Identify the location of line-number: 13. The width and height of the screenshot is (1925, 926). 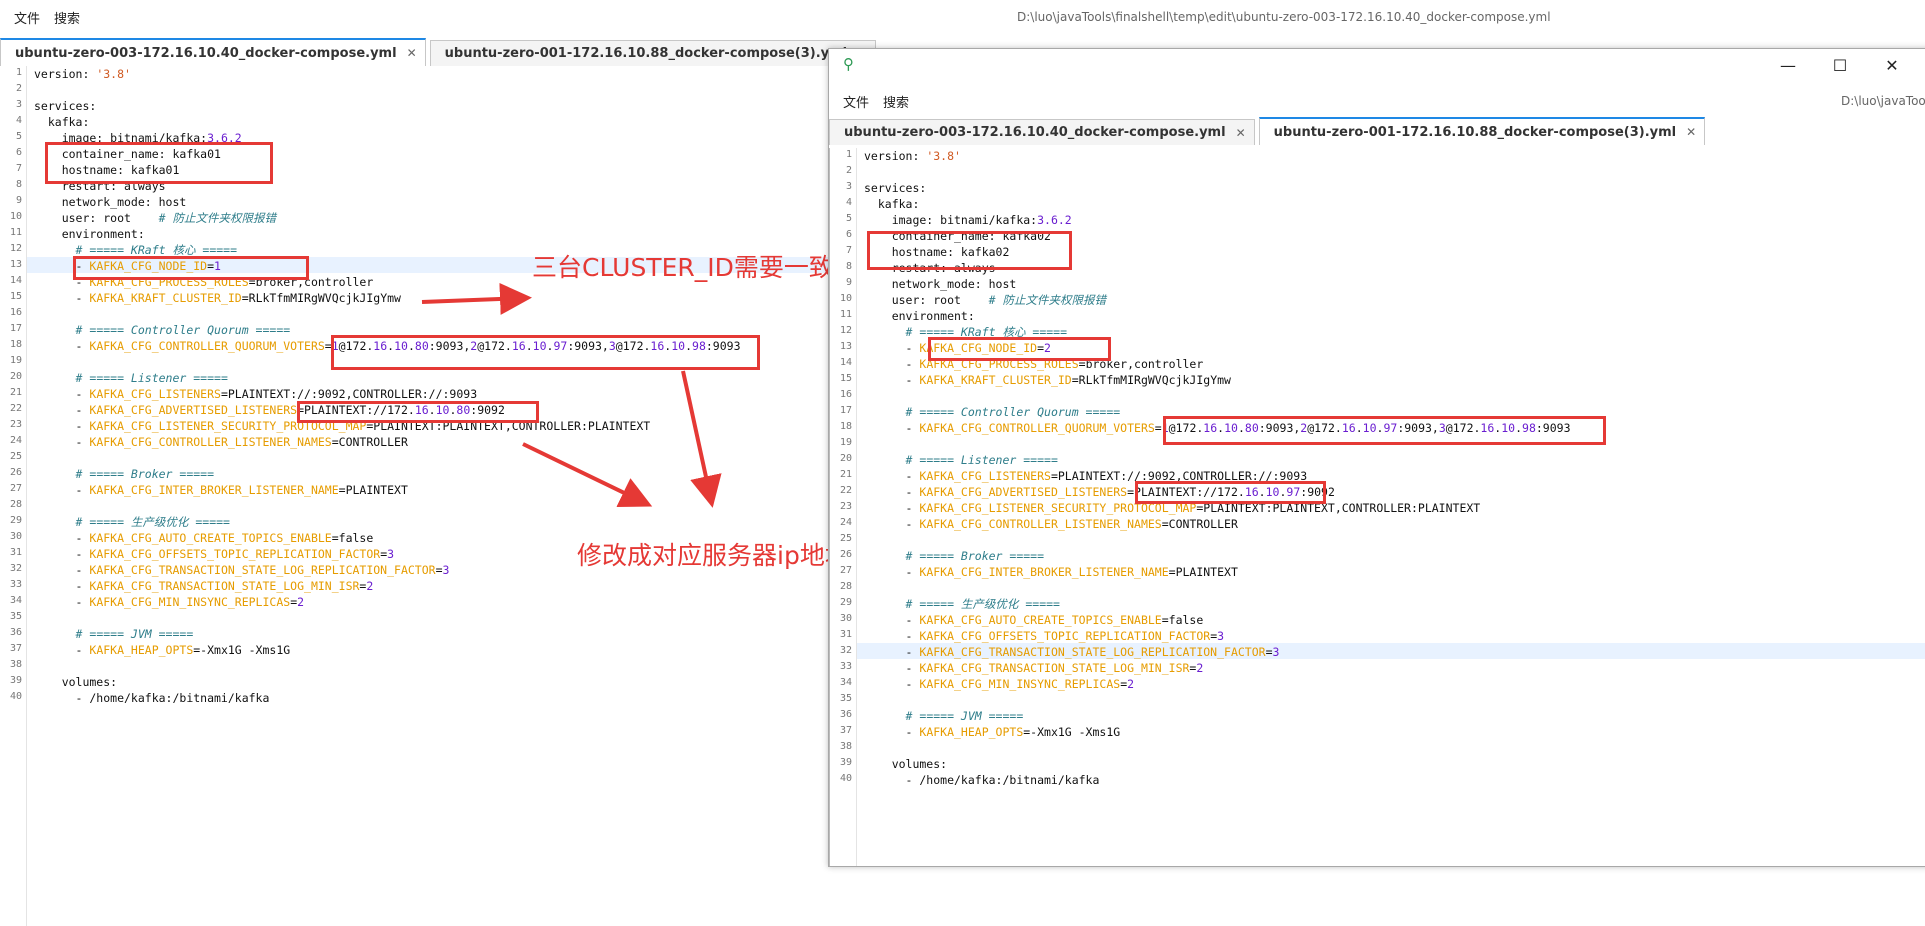
(15, 264).